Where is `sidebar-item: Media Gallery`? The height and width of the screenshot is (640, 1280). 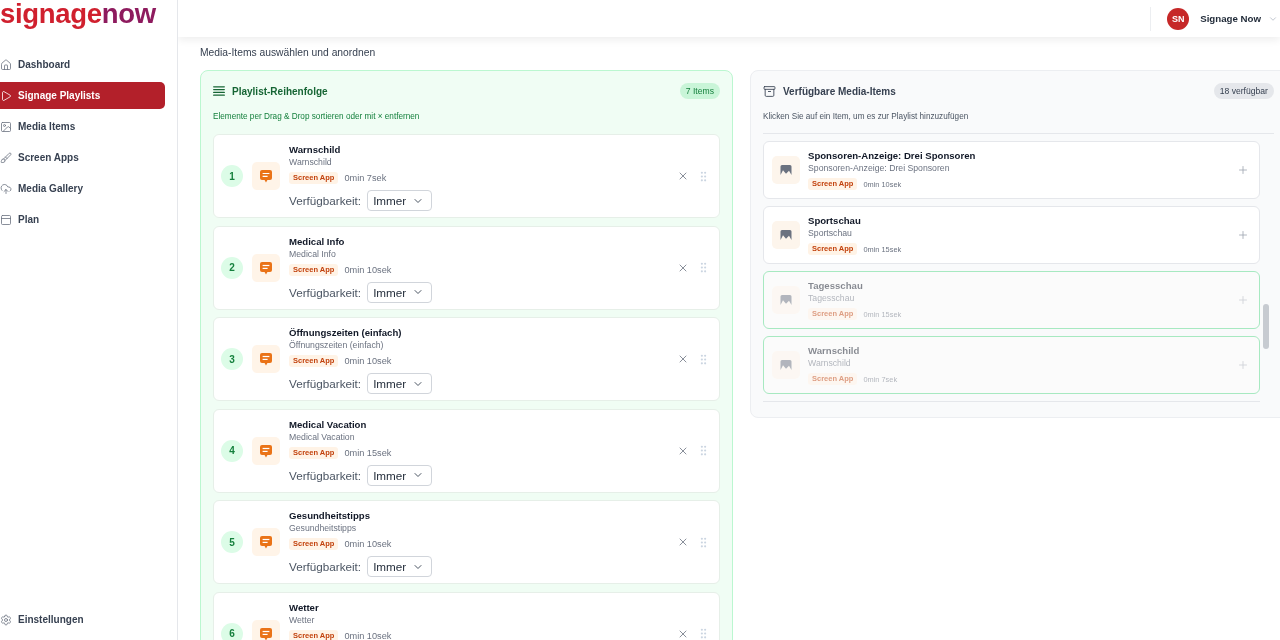 sidebar-item: Media Gallery is located at coordinates (82, 188).